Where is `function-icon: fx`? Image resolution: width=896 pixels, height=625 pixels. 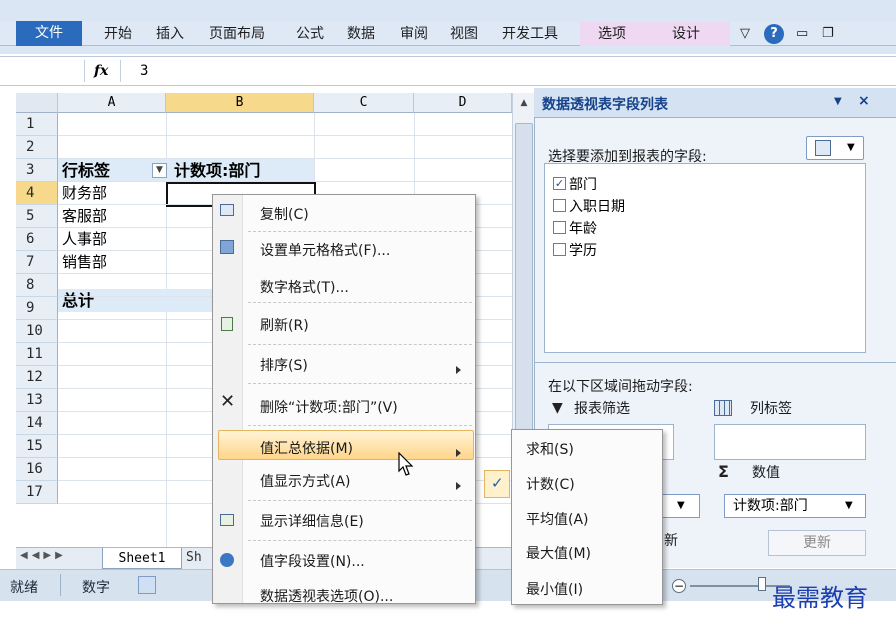
function-icon: fx is located at coordinates (101, 71).